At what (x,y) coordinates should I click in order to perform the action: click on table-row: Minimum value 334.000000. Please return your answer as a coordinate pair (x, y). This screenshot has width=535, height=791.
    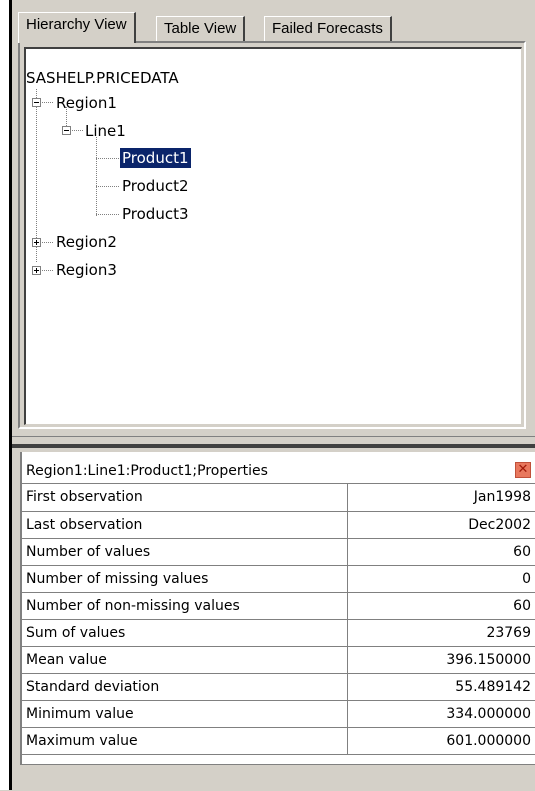
    Looking at the image, I should click on (278, 714).